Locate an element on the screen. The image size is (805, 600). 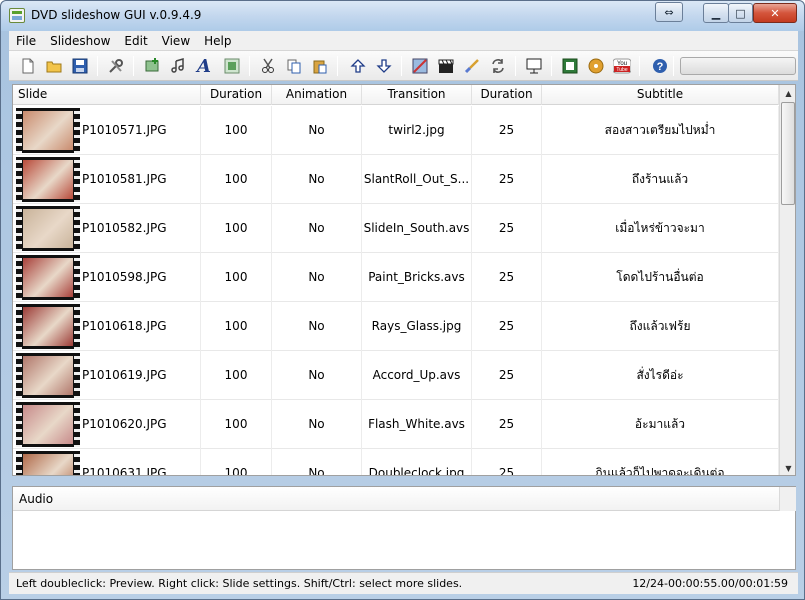
subtitle-cell: กินแล้วก็ไปพาดจะเดินต่อ is located at coordinates (660, 462).